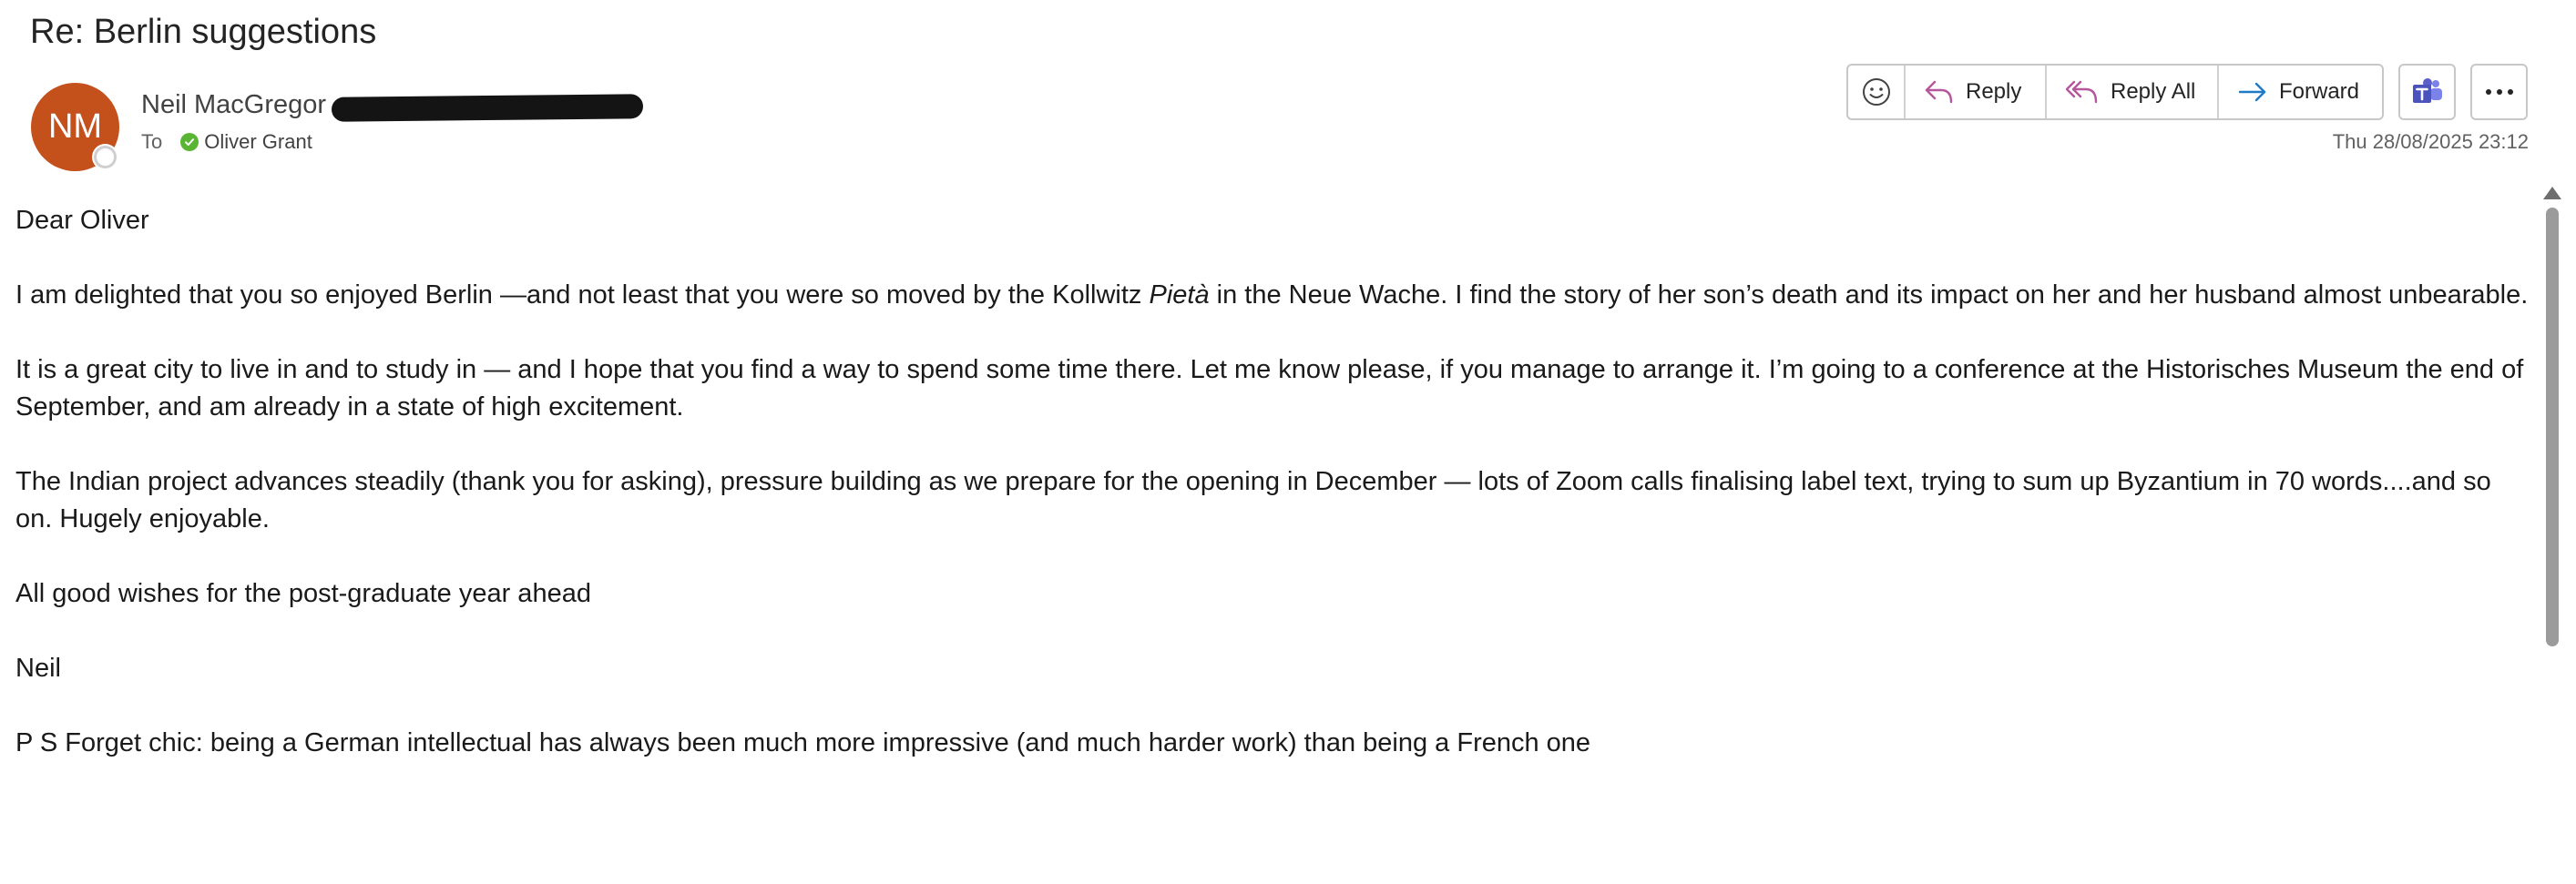  What do you see at coordinates (2252, 92) in the screenshot?
I see `forward-arrow-icon` at bounding box center [2252, 92].